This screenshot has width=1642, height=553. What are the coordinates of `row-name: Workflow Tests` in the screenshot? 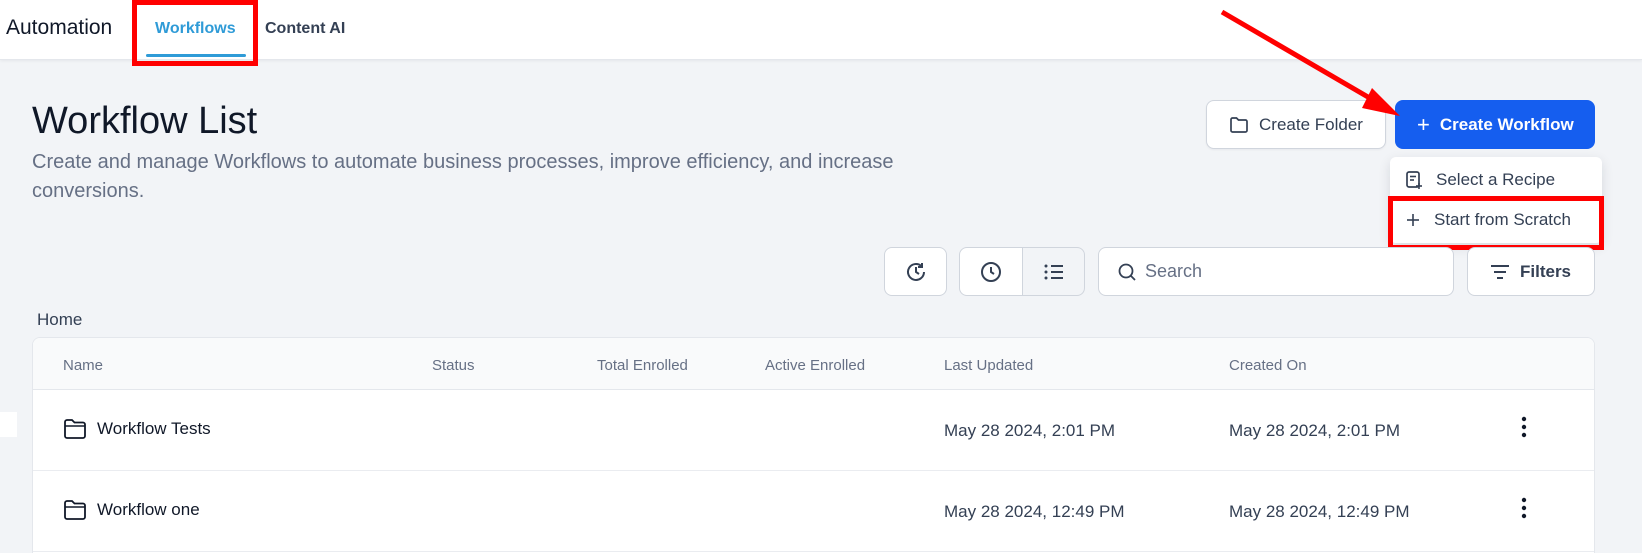 It's located at (154, 428).